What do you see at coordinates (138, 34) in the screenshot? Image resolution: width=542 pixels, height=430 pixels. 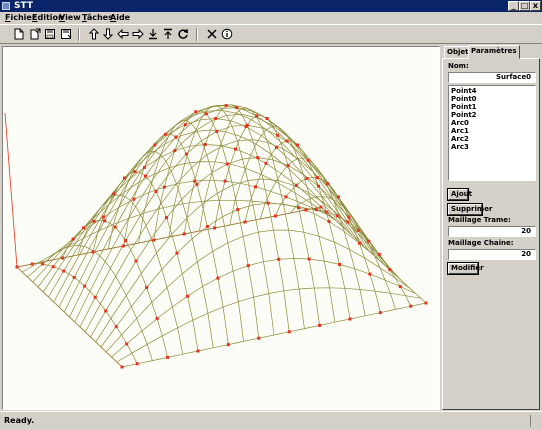 I see `move-right-icon` at bounding box center [138, 34].